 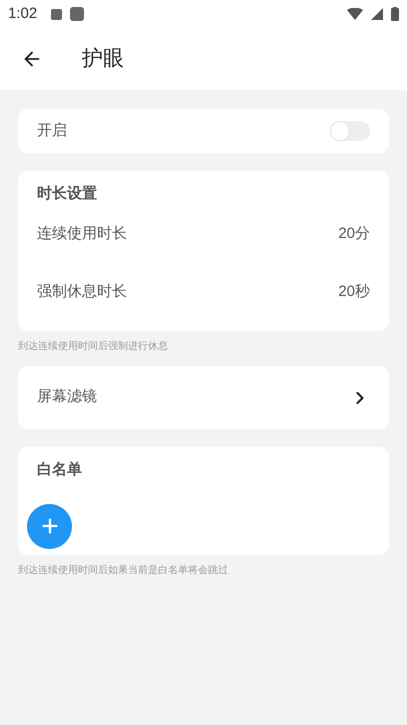 I want to click on toggle-switch, so click(x=350, y=131).